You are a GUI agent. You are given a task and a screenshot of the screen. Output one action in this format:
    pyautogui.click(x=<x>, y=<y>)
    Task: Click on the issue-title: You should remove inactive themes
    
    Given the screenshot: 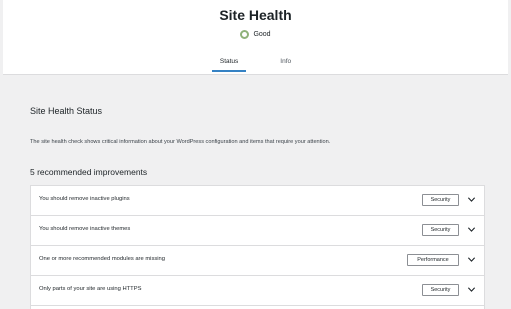 What is the action you would take?
    pyautogui.click(x=85, y=229)
    